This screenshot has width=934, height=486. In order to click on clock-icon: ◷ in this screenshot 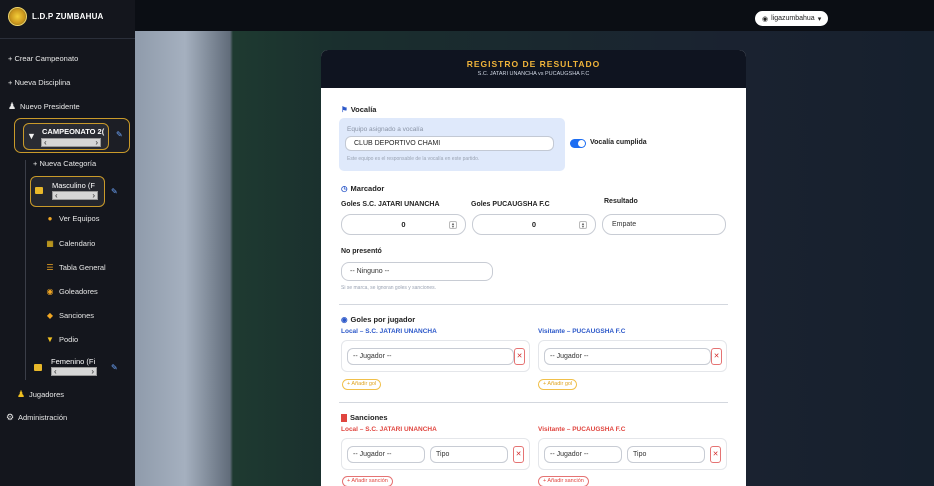, I will do `click(344, 188)`.